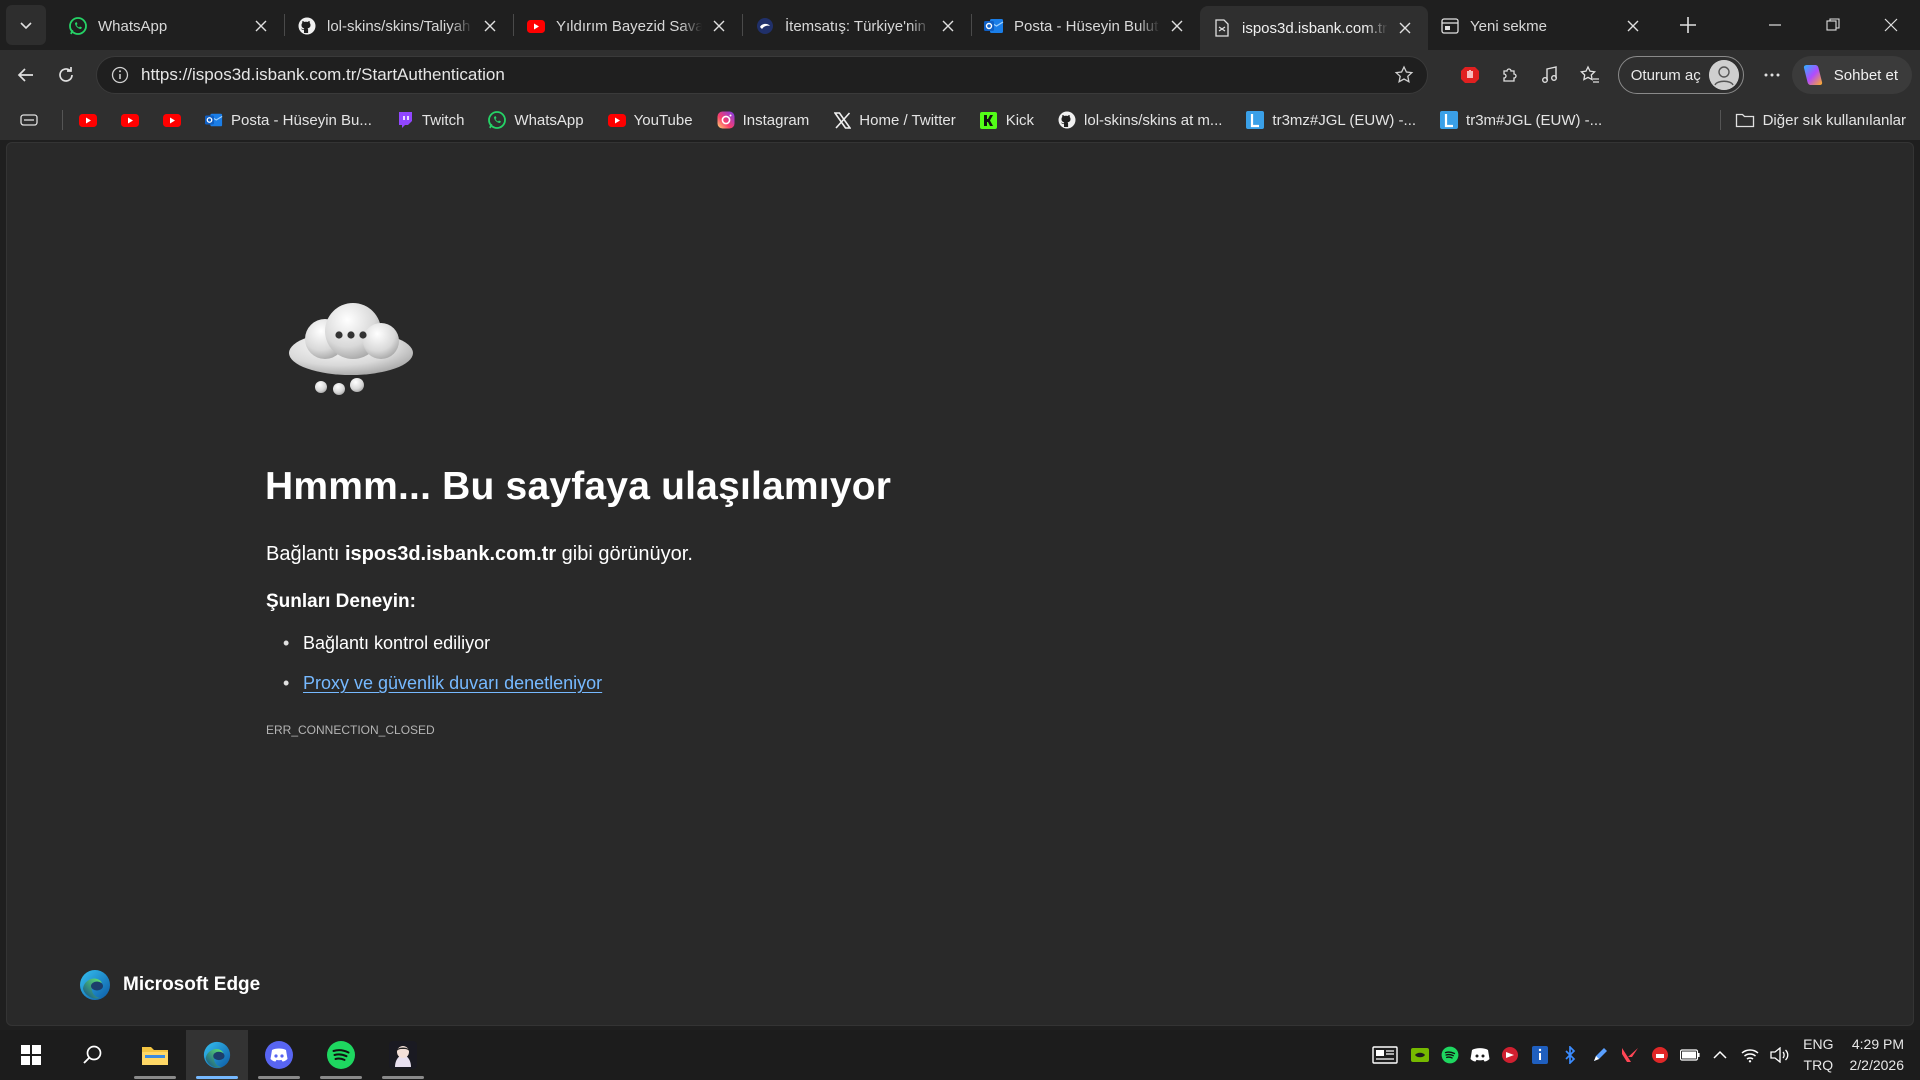 This screenshot has height=1080, width=1920. I want to click on extension-adblock-button, so click(1470, 75).